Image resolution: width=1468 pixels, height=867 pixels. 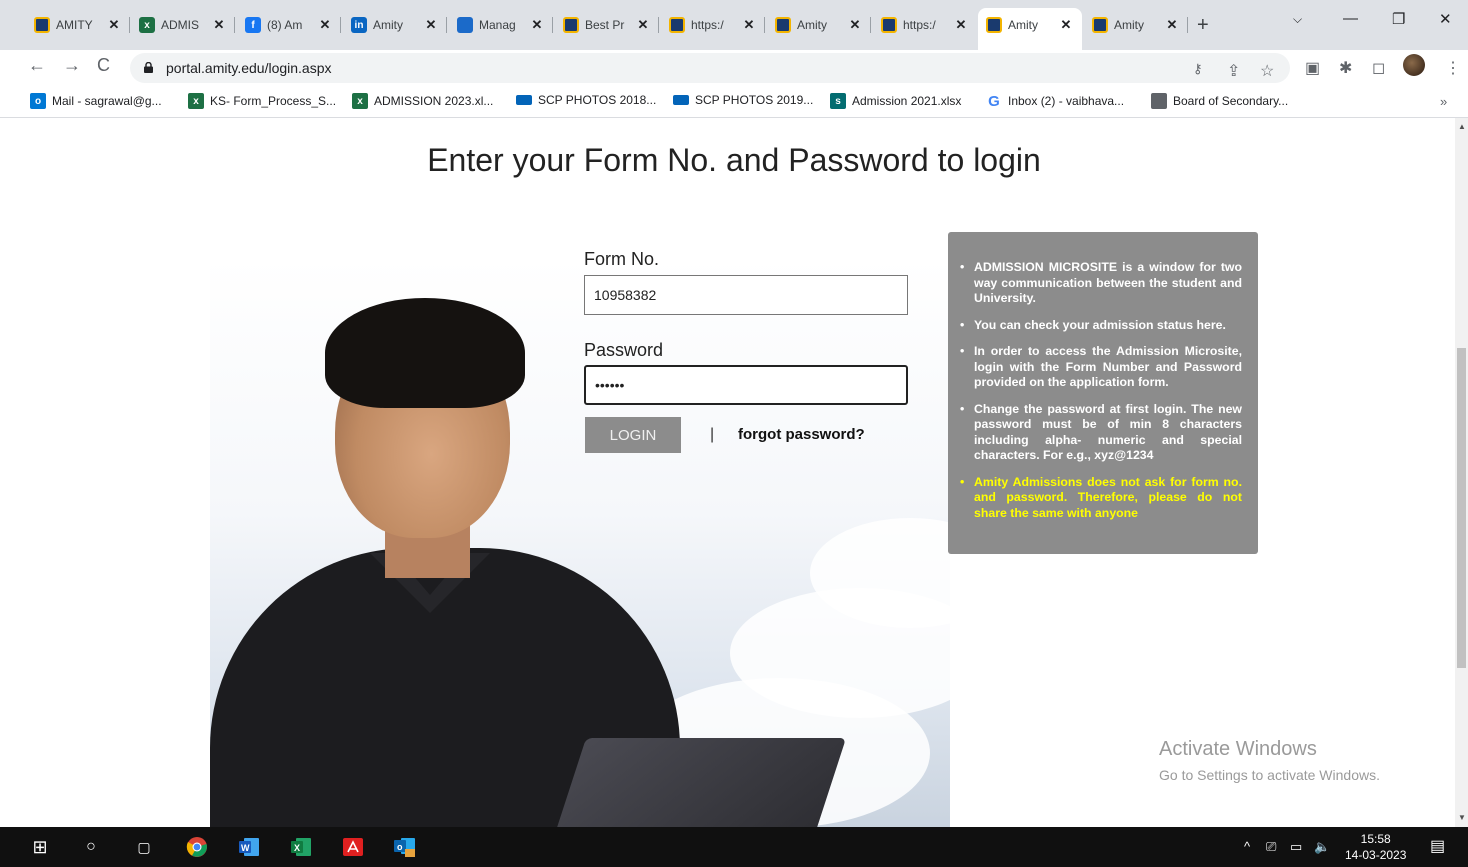 What do you see at coordinates (1350, 18) in the screenshot?
I see `minimize-button: —` at bounding box center [1350, 18].